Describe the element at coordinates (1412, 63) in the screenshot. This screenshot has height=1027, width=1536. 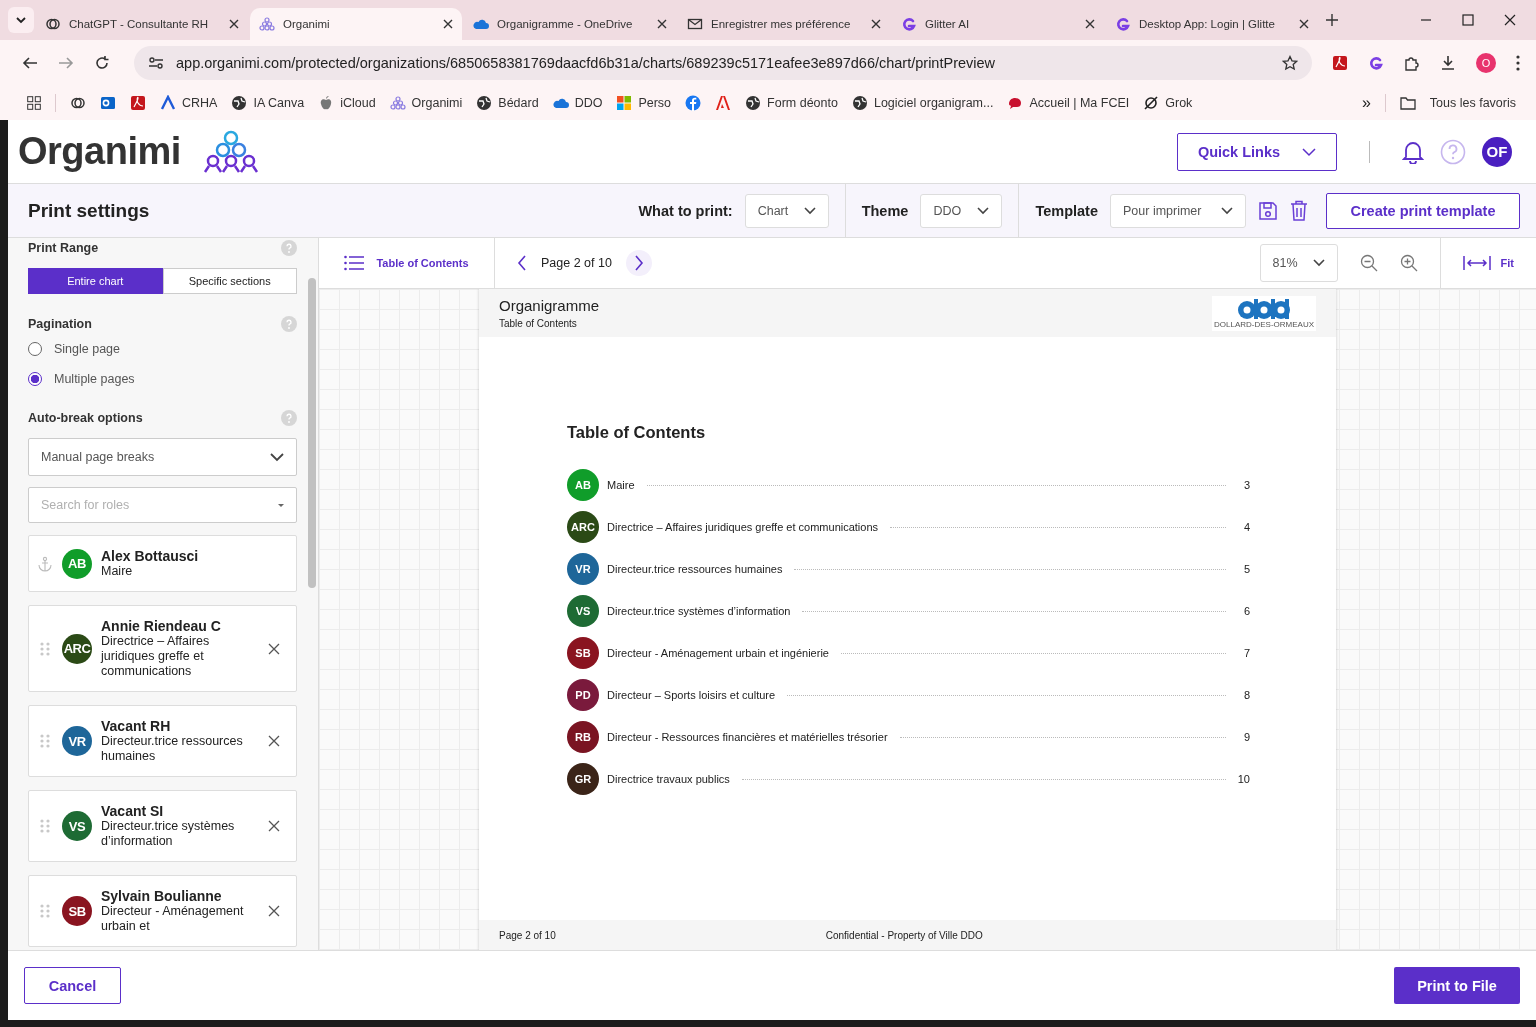
I see `puzzle-icon` at that location.